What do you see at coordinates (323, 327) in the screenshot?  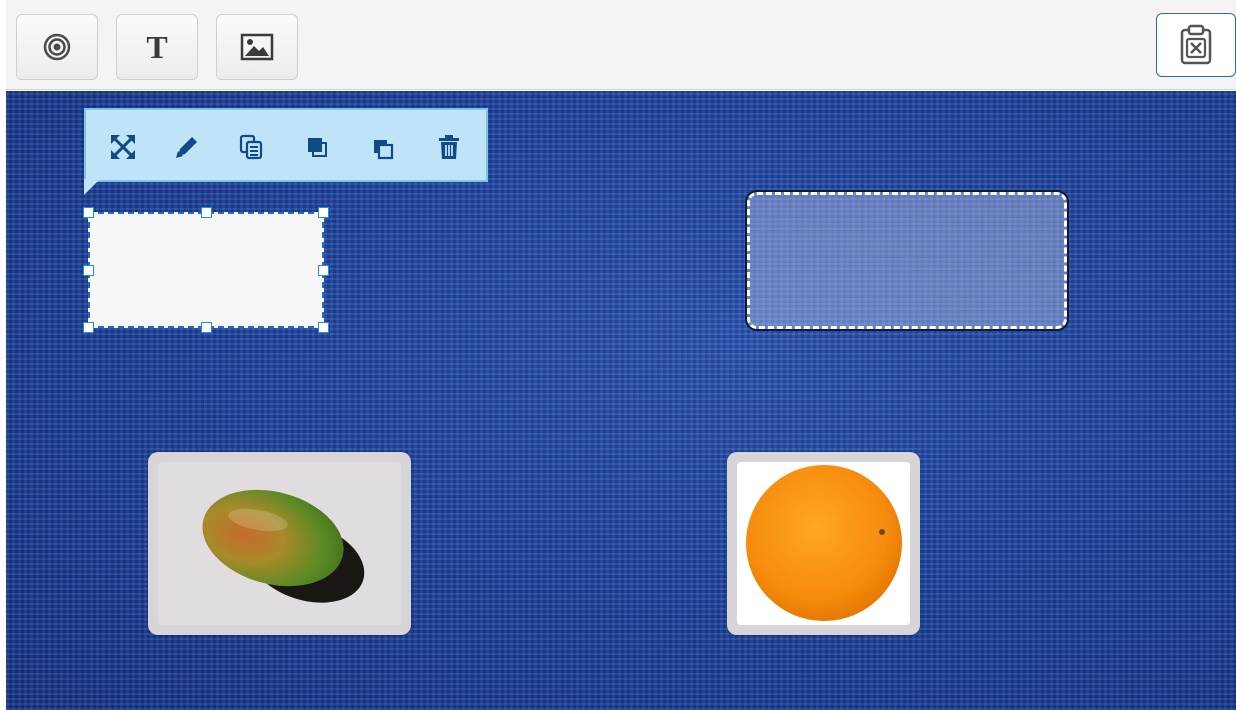 I see `resize-handle-bottom-right` at bounding box center [323, 327].